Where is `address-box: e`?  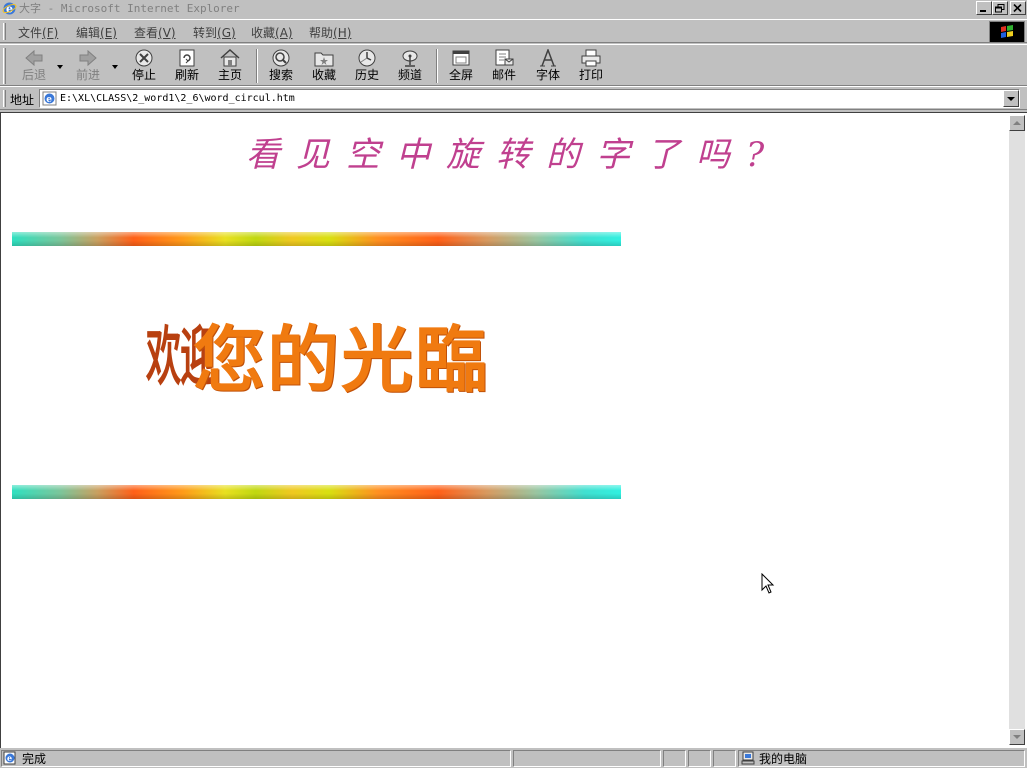
address-box: e is located at coordinates (529, 98).